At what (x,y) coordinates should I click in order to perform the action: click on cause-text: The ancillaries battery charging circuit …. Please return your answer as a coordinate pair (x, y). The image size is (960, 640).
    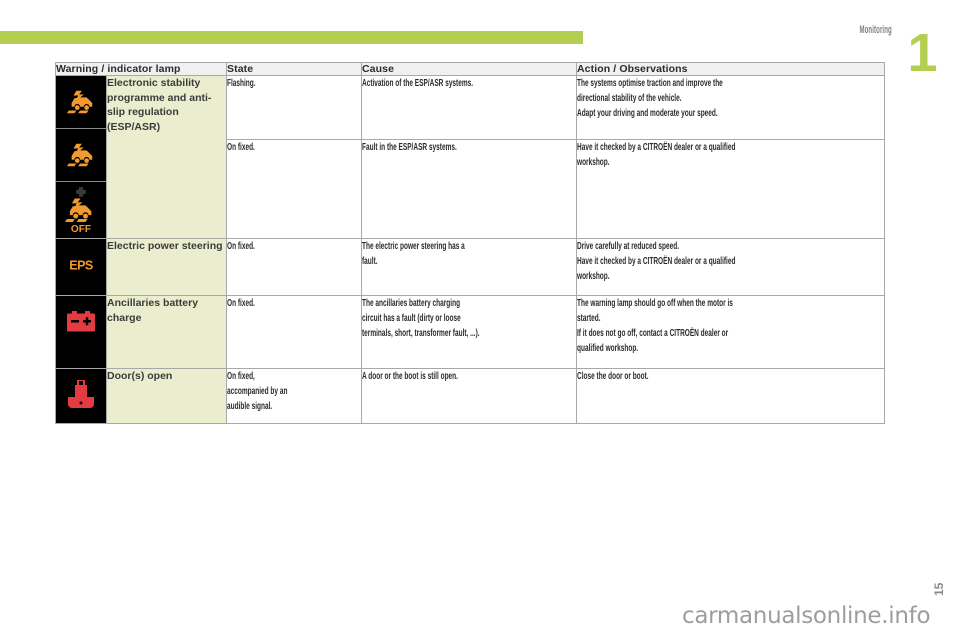
    Looking at the image, I should click on (421, 318).